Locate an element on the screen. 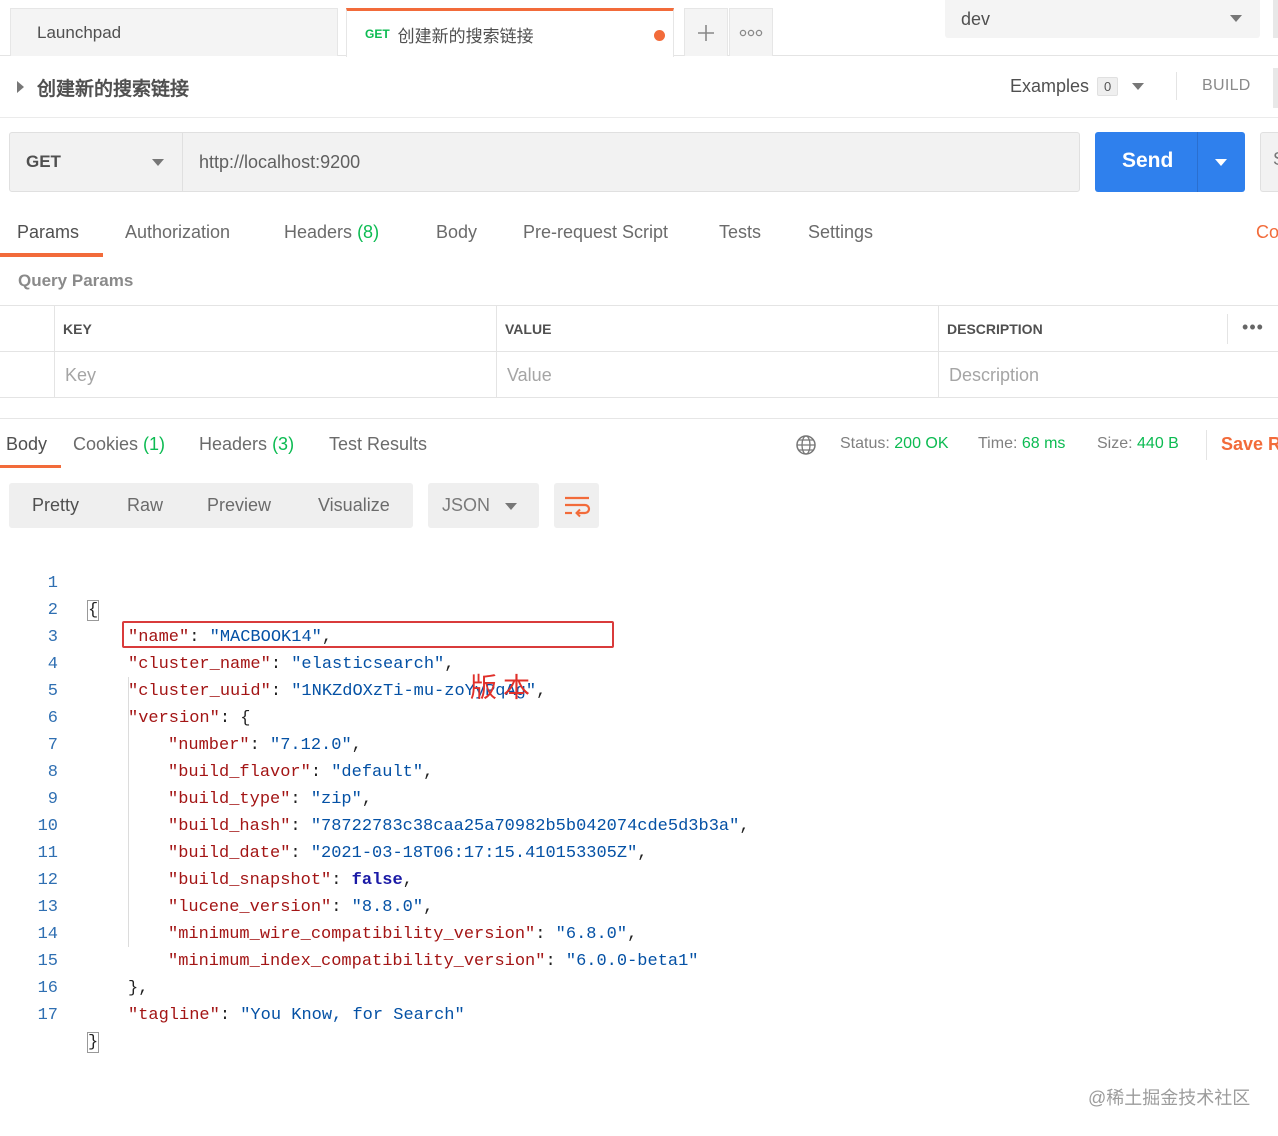  response-tab-body: Body is located at coordinates (26, 444).